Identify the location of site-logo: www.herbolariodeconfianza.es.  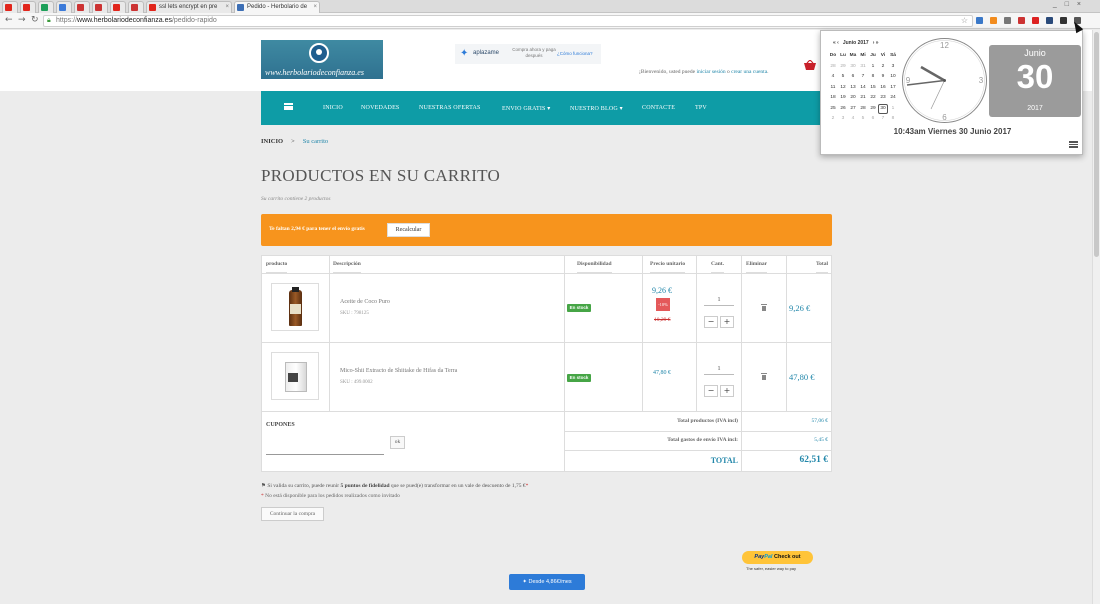
(322, 59).